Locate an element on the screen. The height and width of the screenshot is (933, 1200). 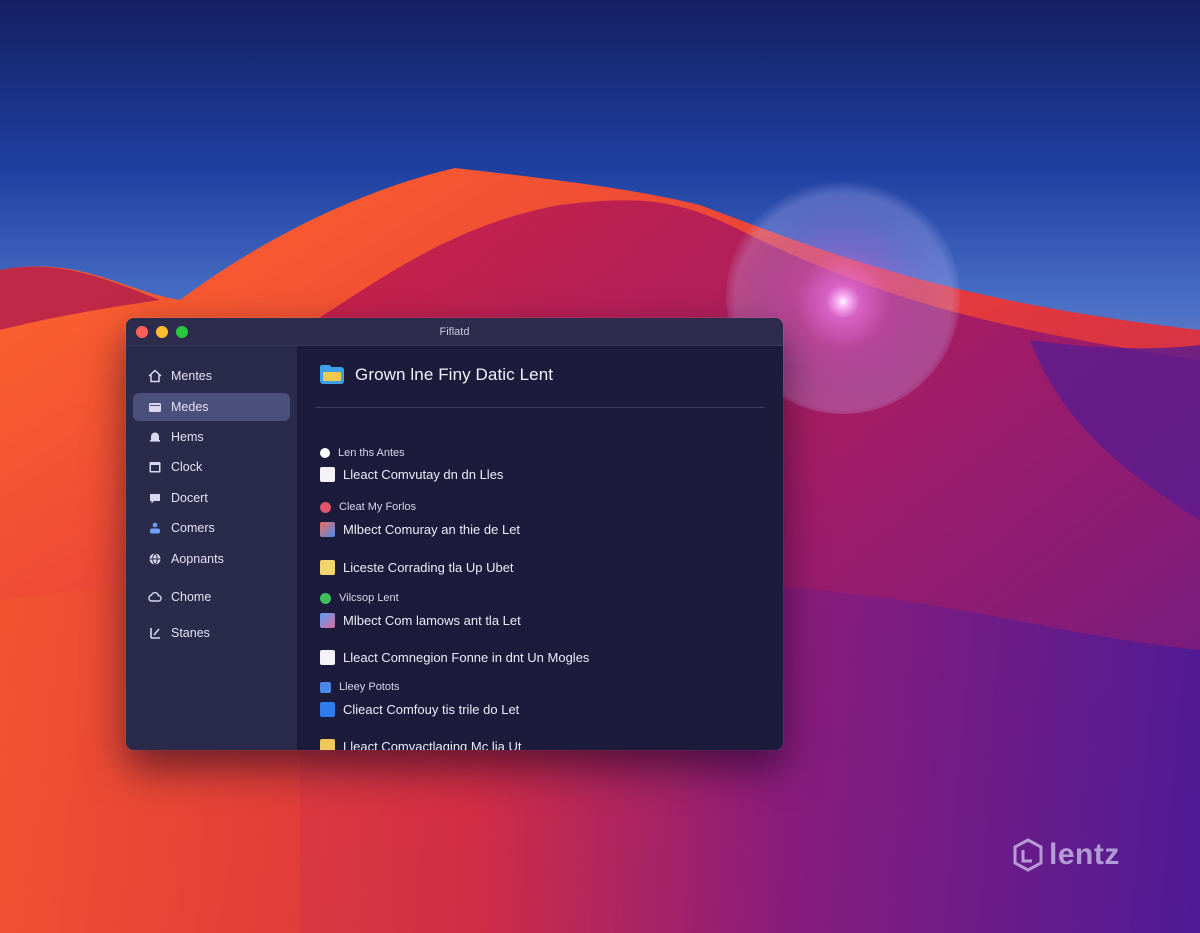
list-section-header: Cleat My Forlos is located at coordinates (368, 507).